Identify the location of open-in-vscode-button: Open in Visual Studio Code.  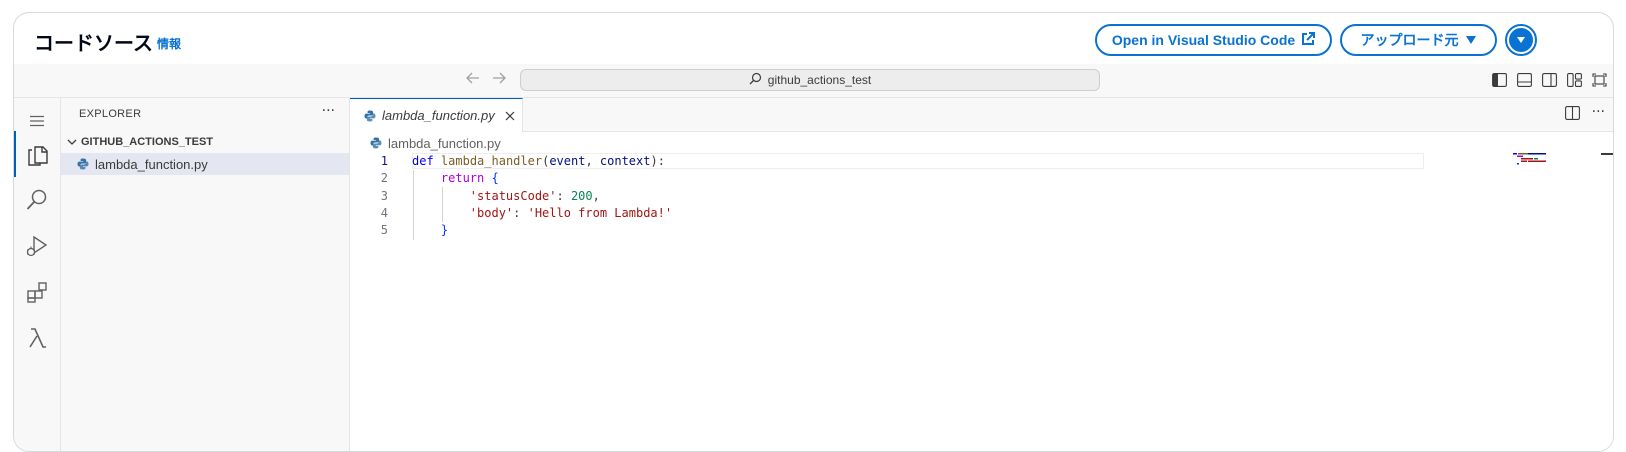
(1213, 40).